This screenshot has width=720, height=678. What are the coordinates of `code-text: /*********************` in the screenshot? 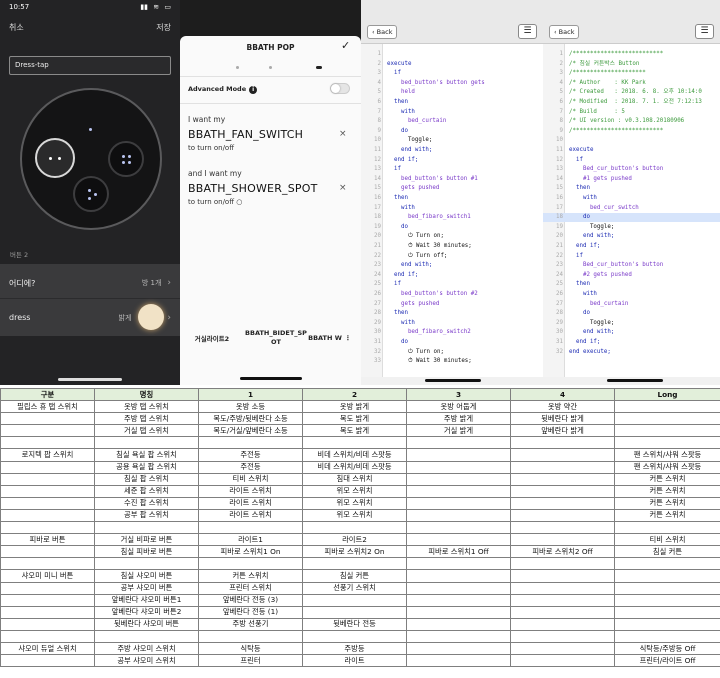 It's located at (607, 73).